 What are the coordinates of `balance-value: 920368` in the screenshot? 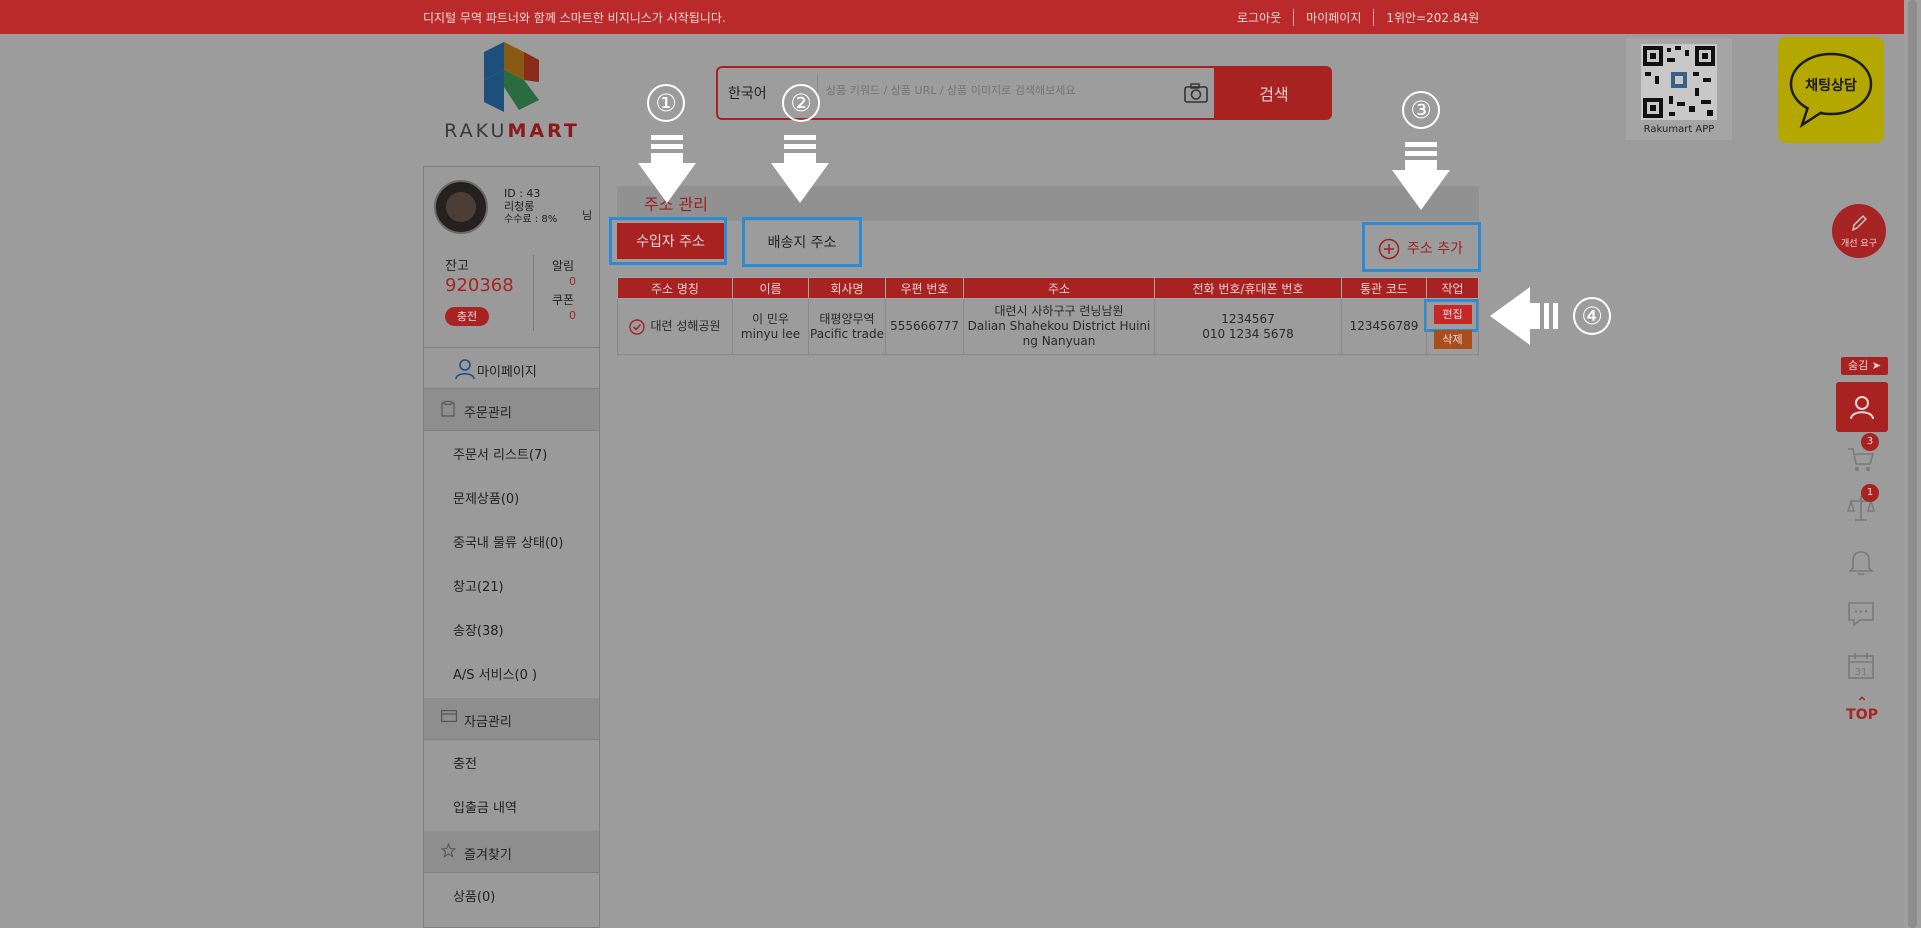 It's located at (479, 285).